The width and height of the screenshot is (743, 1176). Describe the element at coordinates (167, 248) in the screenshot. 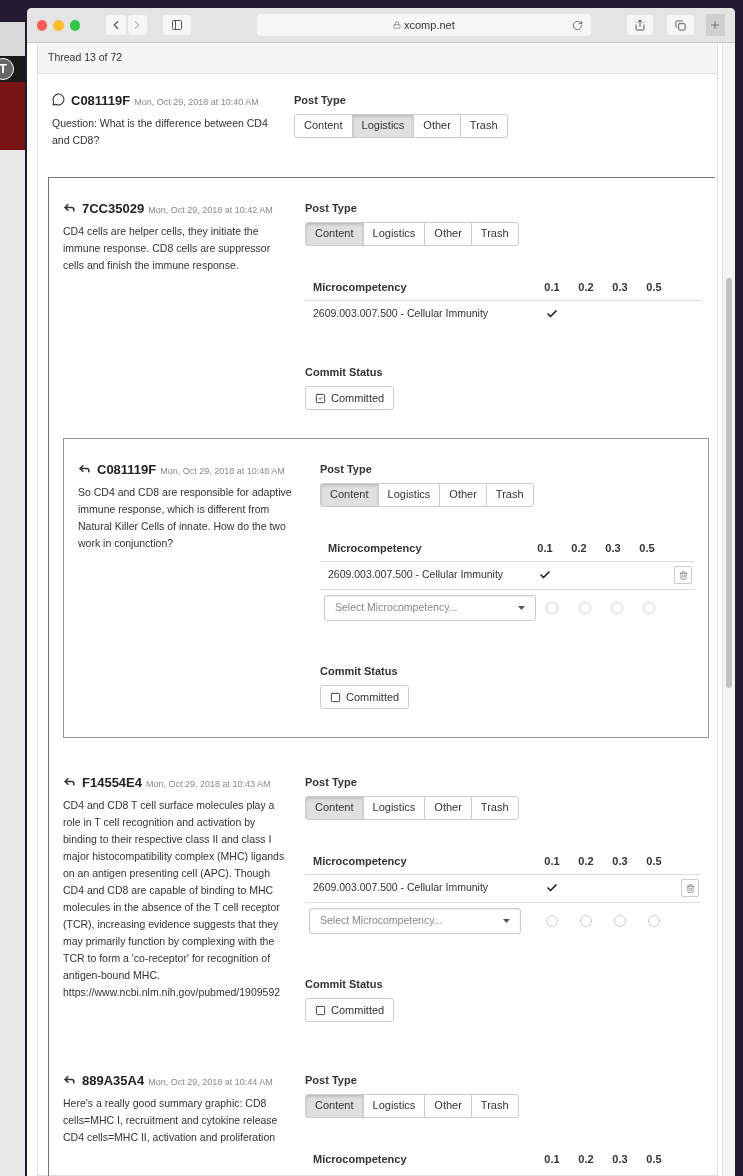

I see `post-body: CD4 cells are helper cells, they initiate the immune response. CD8 cells are suppressor cells and finish the immune response.` at that location.